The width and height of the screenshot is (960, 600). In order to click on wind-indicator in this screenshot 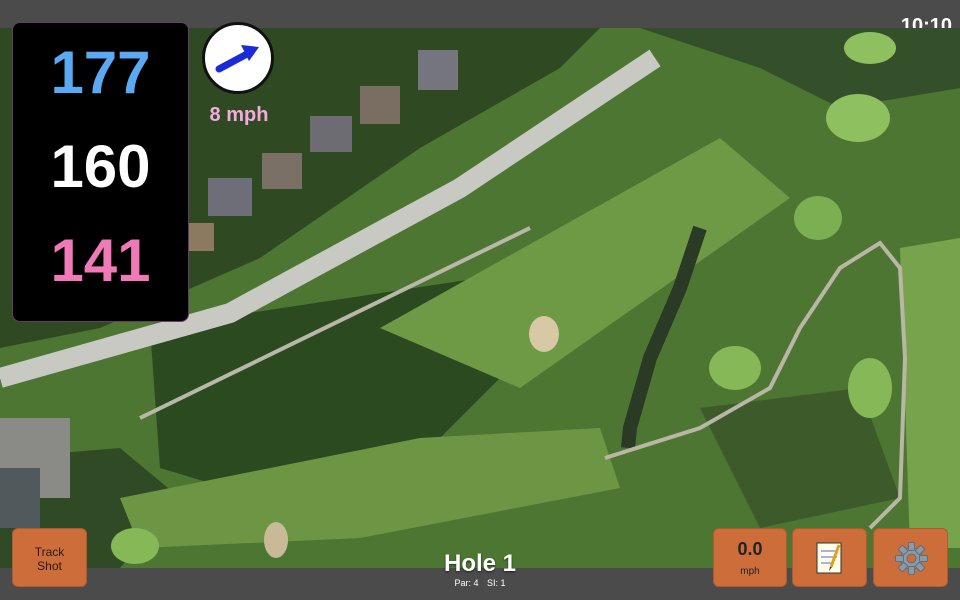, I will do `click(238, 58)`.